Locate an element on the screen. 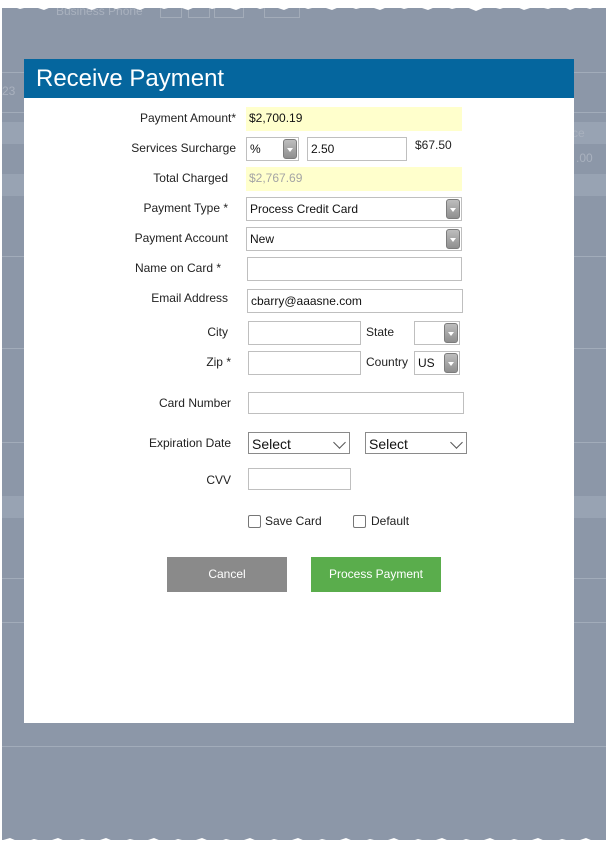  country-select: US is located at coordinates (437, 363).